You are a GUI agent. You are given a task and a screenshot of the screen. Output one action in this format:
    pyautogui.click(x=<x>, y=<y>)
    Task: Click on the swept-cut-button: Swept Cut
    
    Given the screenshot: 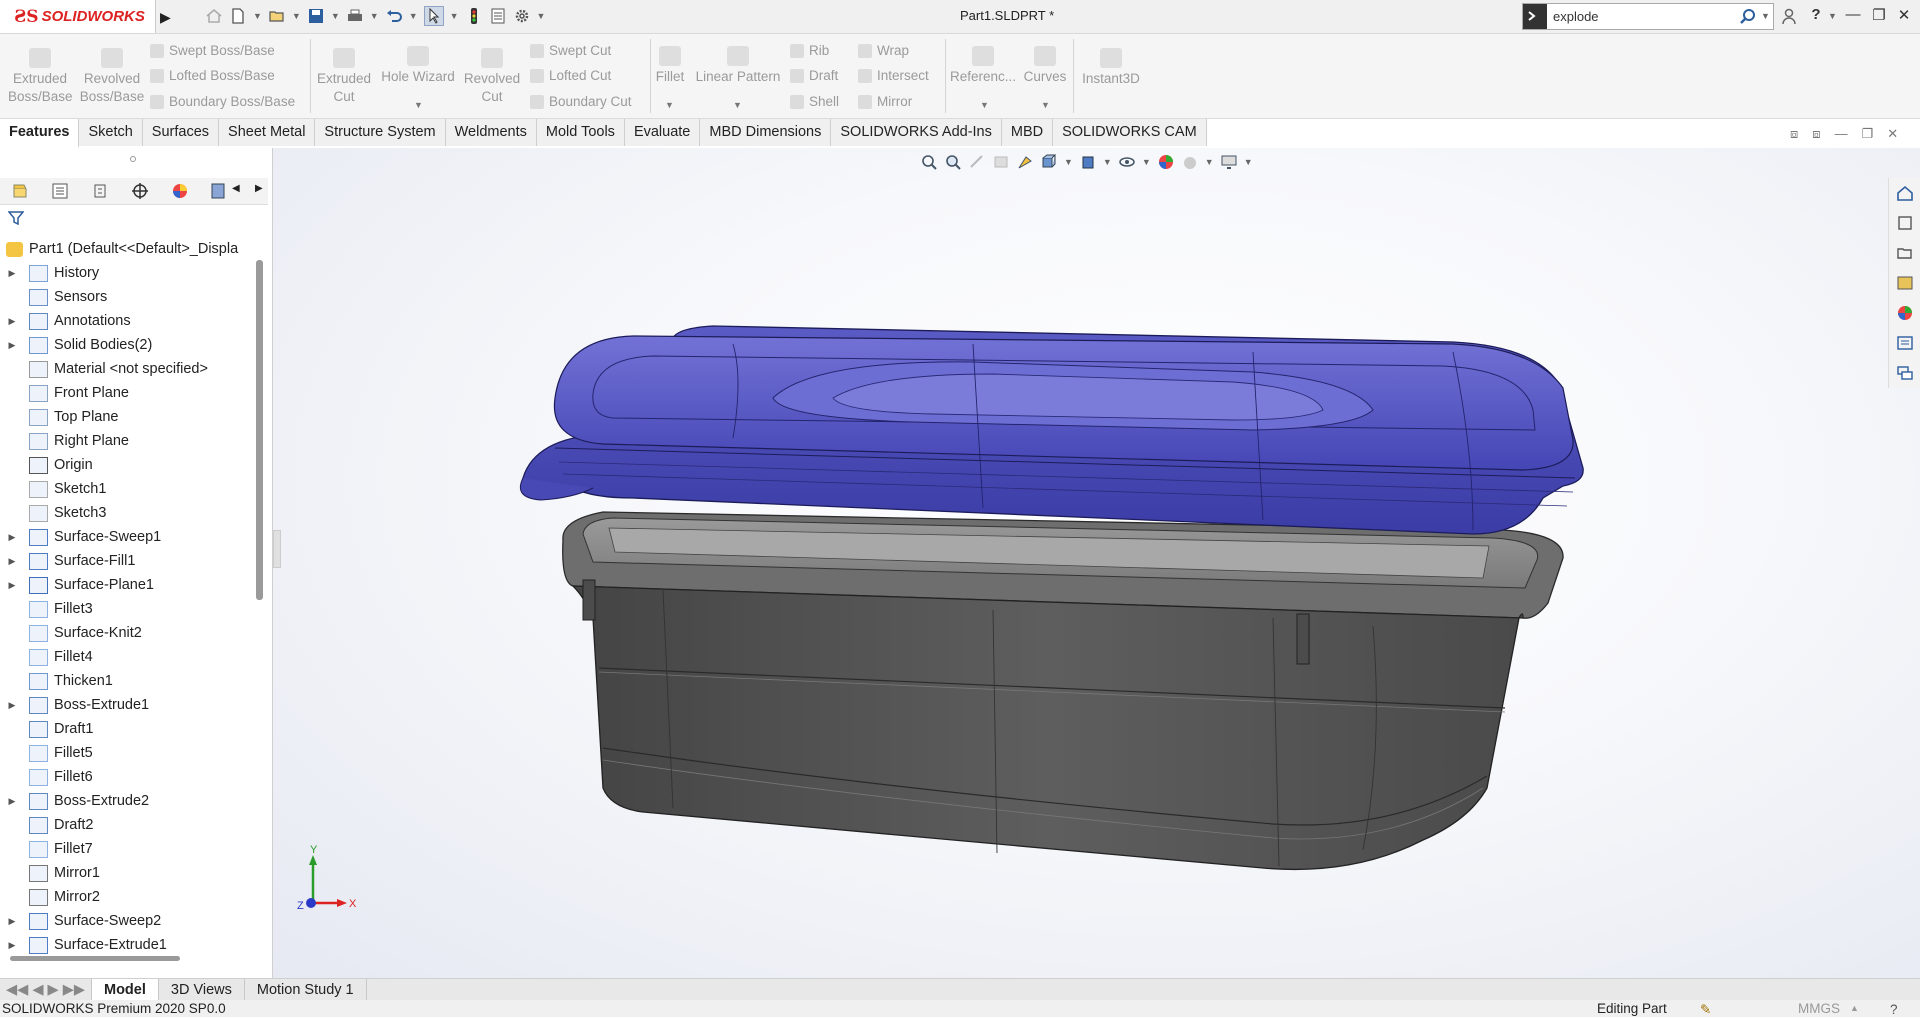 What is the action you would take?
    pyautogui.click(x=570, y=50)
    